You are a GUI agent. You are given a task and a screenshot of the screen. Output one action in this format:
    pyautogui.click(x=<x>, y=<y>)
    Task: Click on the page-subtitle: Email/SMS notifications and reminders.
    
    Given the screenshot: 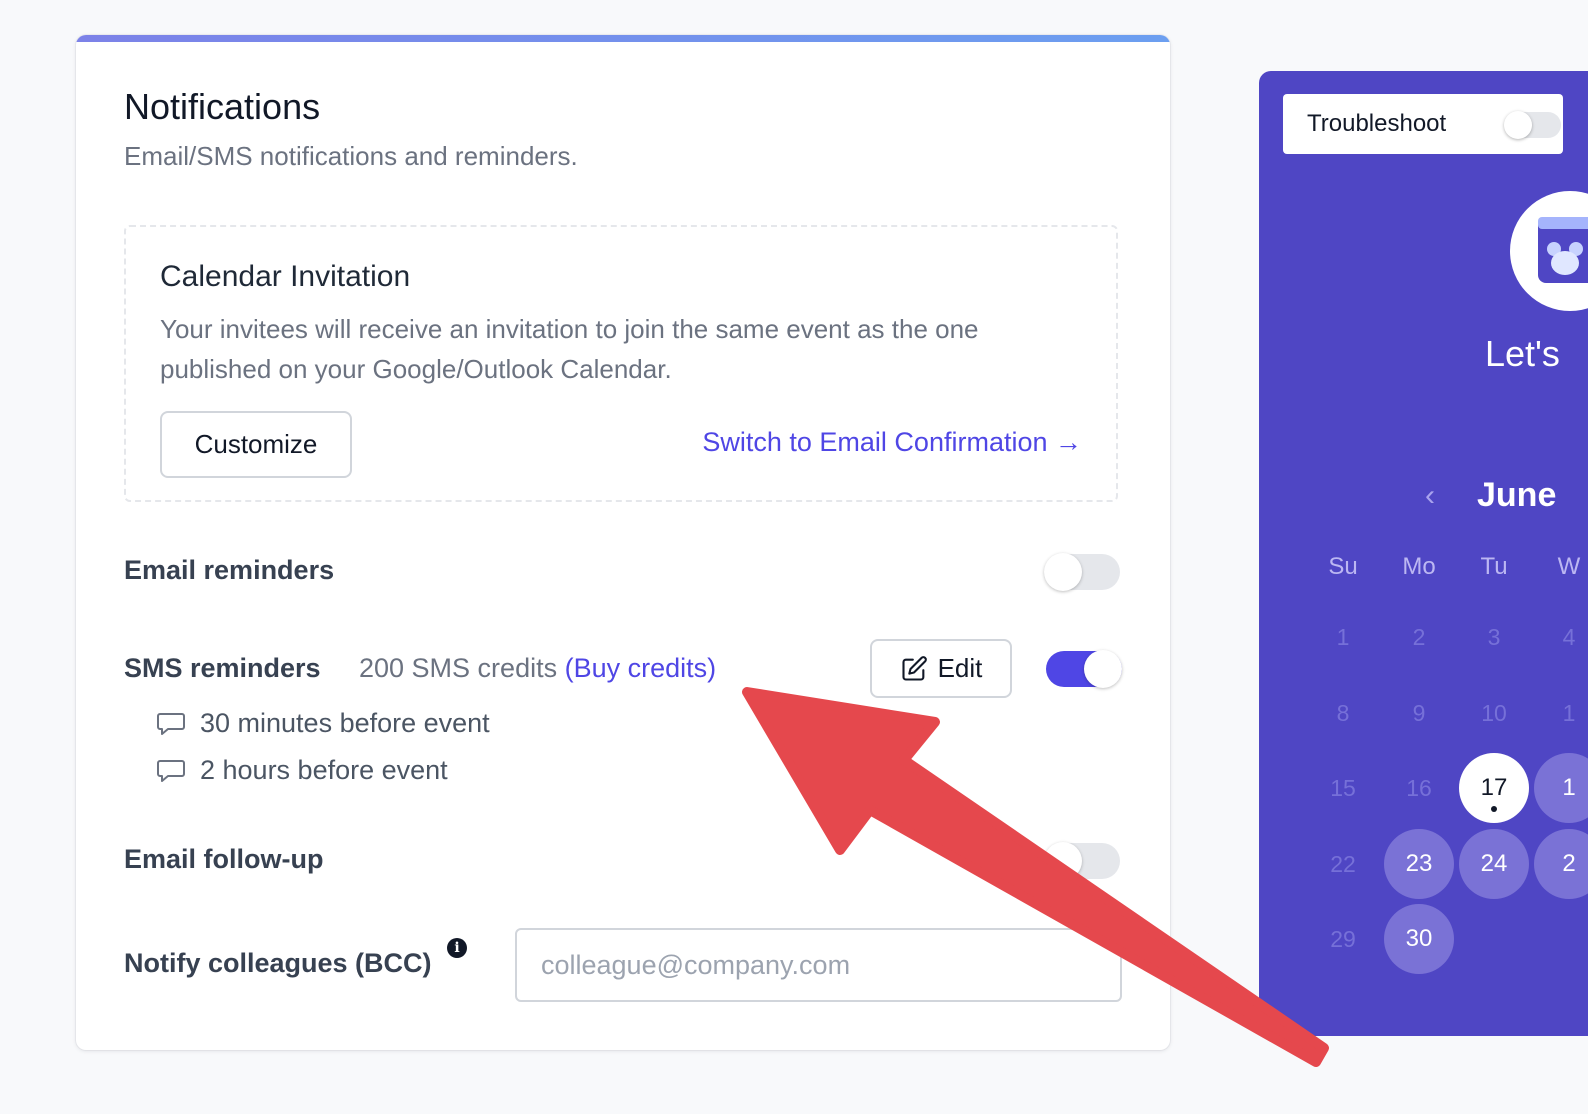 What is the action you would take?
    pyautogui.click(x=351, y=156)
    